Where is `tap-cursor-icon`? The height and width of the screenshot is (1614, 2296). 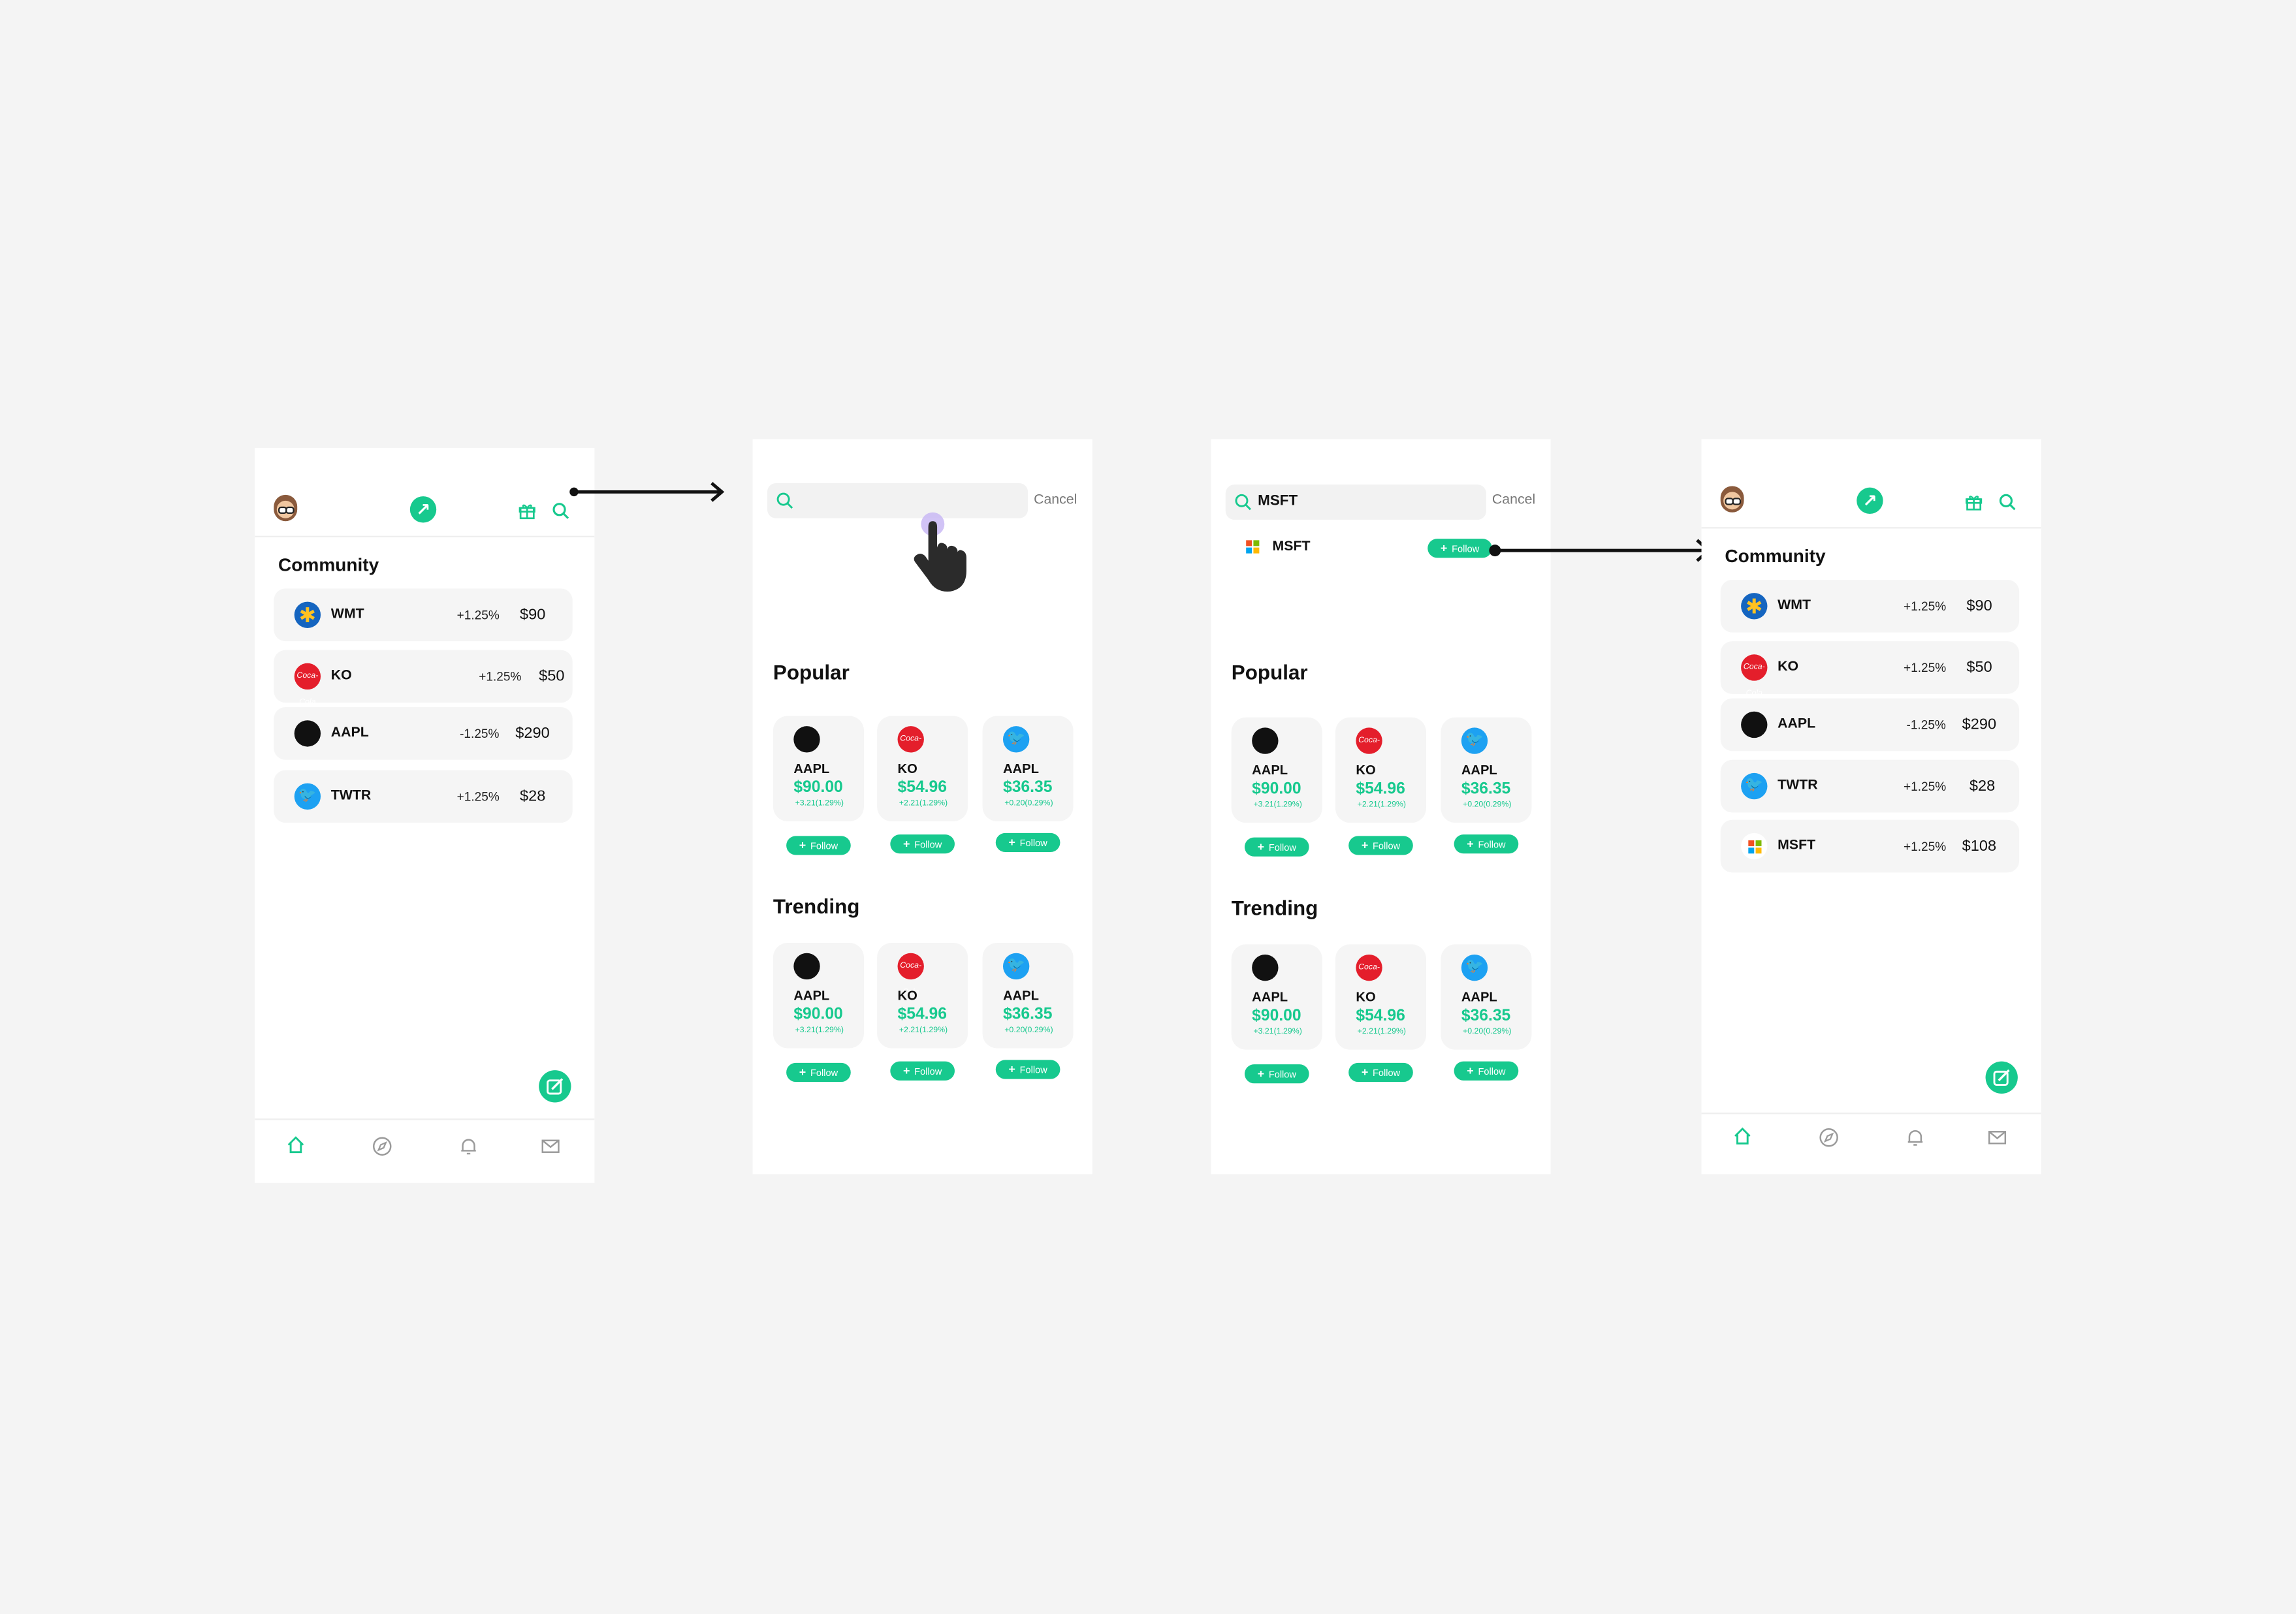 tap-cursor-icon is located at coordinates (940, 552).